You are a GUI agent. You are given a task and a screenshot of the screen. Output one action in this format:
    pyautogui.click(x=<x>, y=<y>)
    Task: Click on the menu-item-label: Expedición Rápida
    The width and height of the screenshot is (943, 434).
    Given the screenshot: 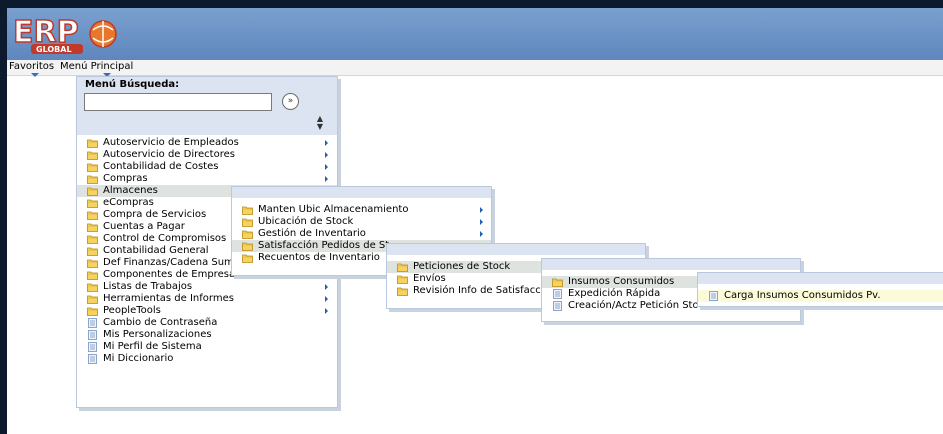 What is the action you would take?
    pyautogui.click(x=614, y=293)
    